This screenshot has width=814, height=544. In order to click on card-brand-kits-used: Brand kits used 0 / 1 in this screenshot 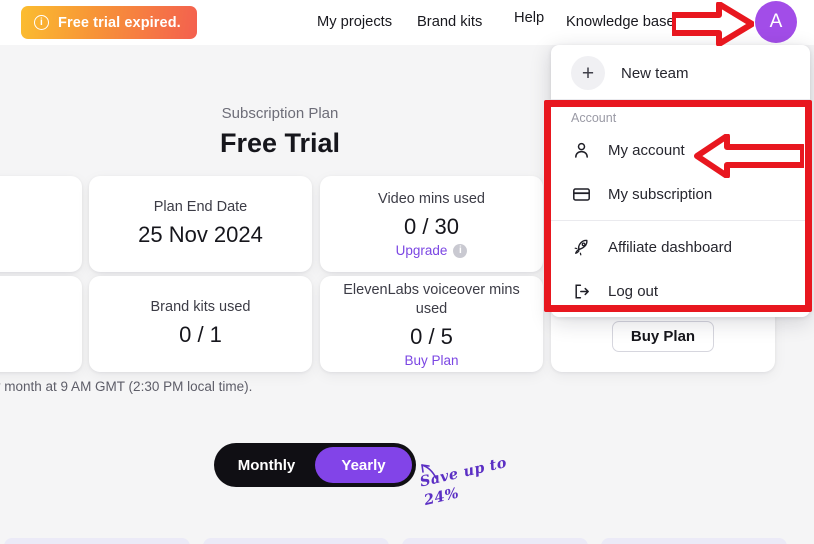, I will do `click(200, 324)`.